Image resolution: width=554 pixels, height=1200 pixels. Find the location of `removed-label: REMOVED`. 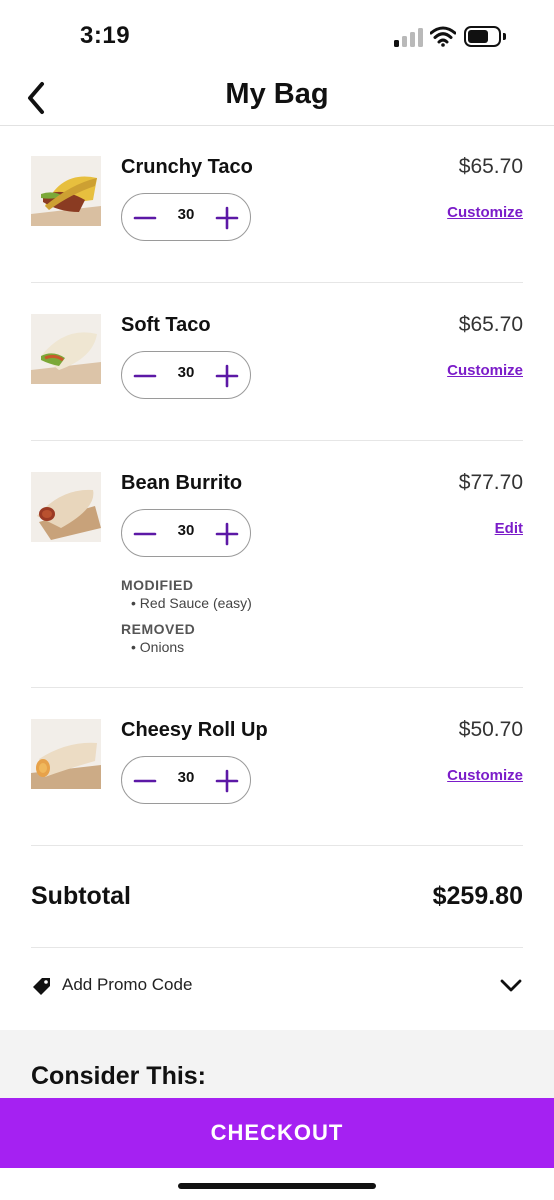

removed-label: REMOVED is located at coordinates (158, 629).